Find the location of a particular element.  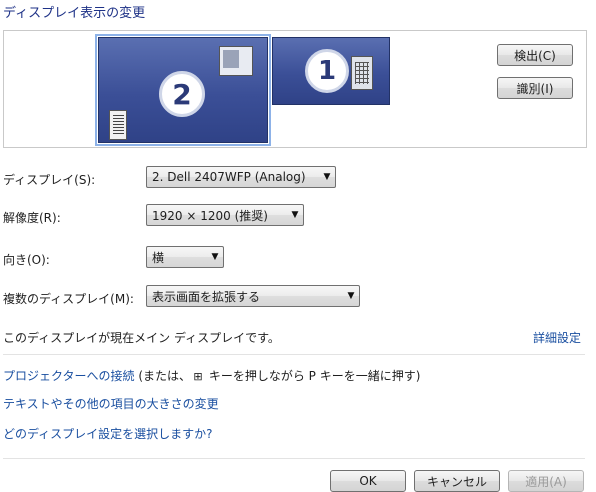

projector-line: プロジェクターへの接続 (または、 ⊞ キーを押しながら P キーを一緒に押す) is located at coordinates (211, 375).